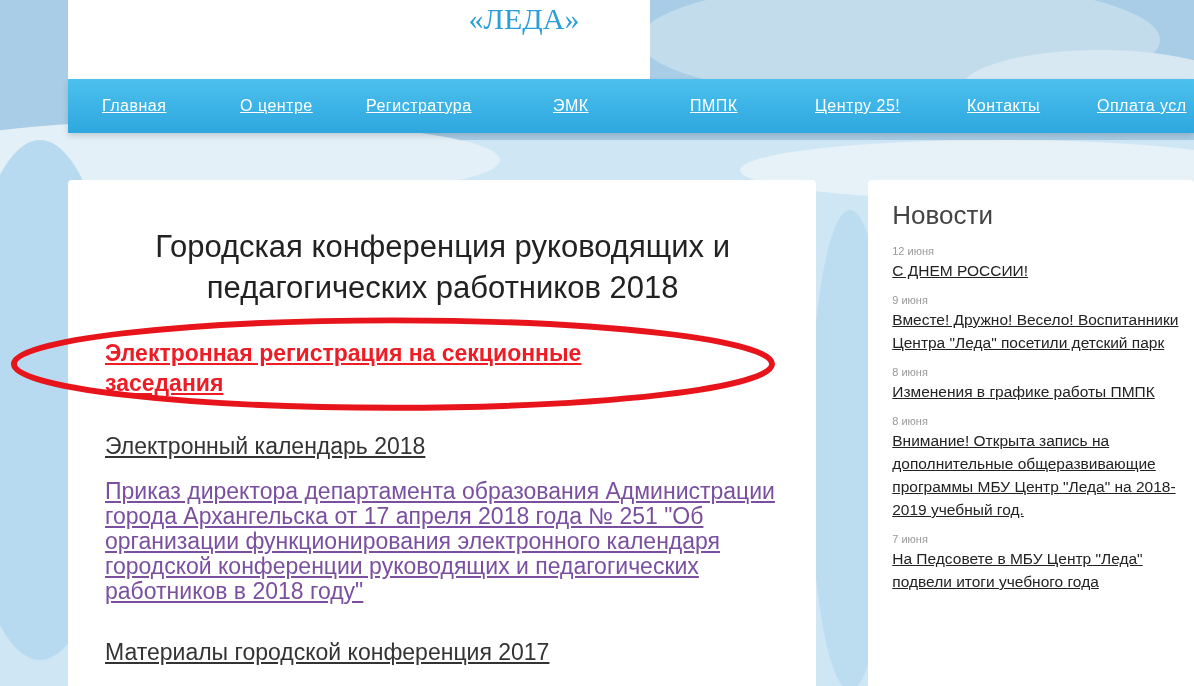  What do you see at coordinates (1038, 391) in the screenshot?
I see `news-link: Изменения в графике работы ПМПК` at bounding box center [1038, 391].